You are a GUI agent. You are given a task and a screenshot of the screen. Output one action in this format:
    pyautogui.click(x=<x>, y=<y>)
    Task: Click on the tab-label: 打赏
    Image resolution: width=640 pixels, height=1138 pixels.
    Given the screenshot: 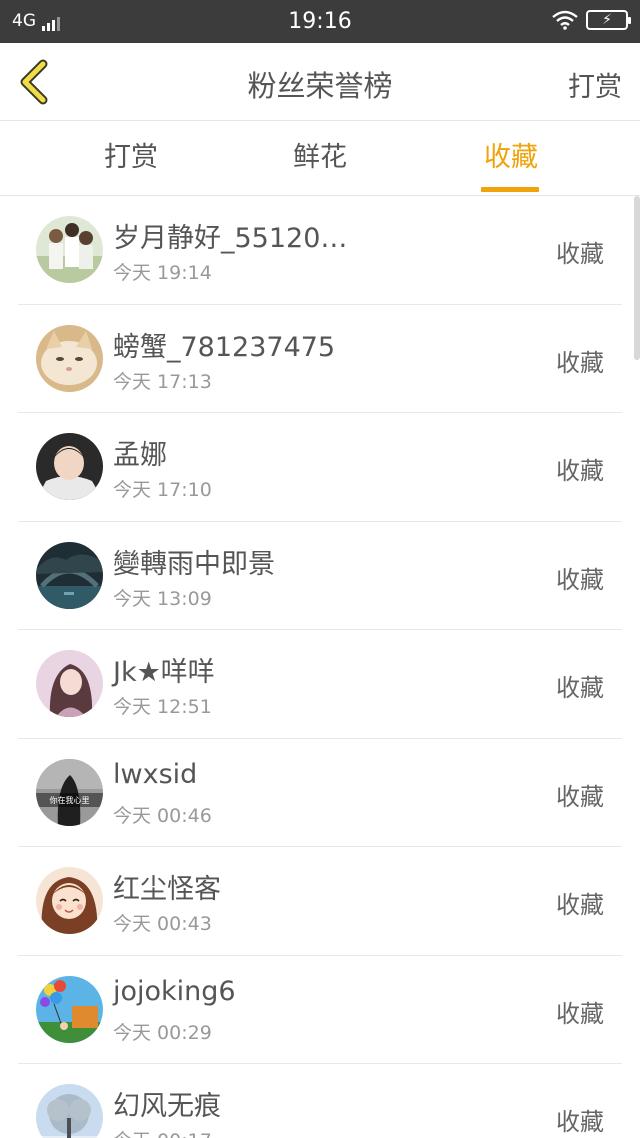 What is the action you would take?
    pyautogui.click(x=131, y=157)
    